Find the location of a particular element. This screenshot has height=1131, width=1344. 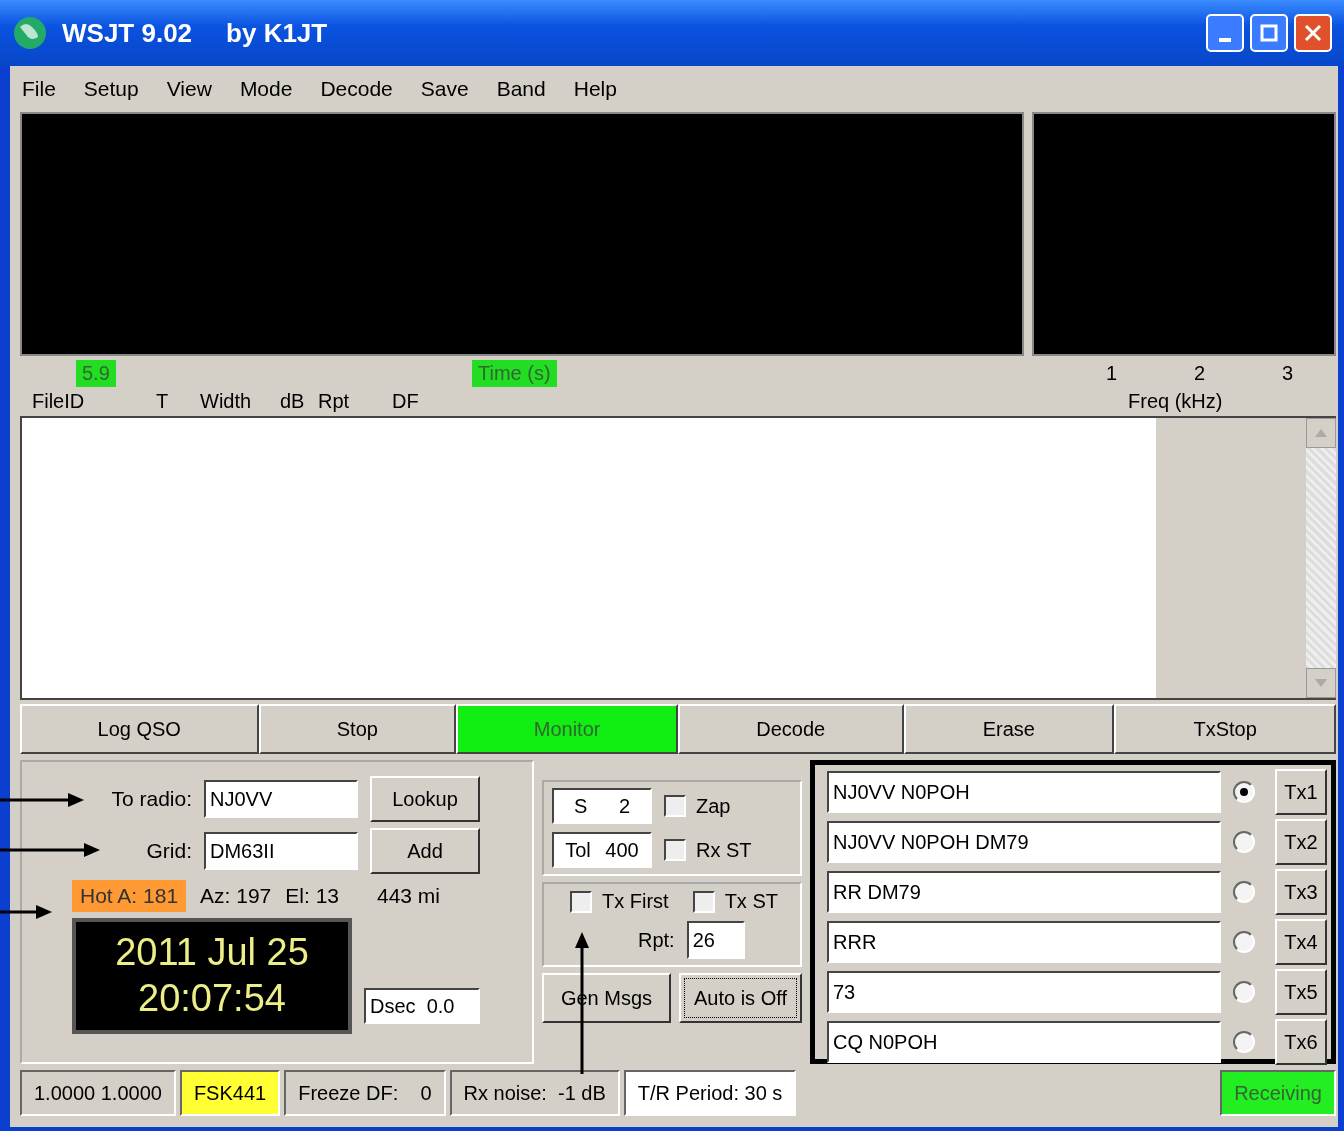

maximize-icon is located at coordinates (1269, 33).